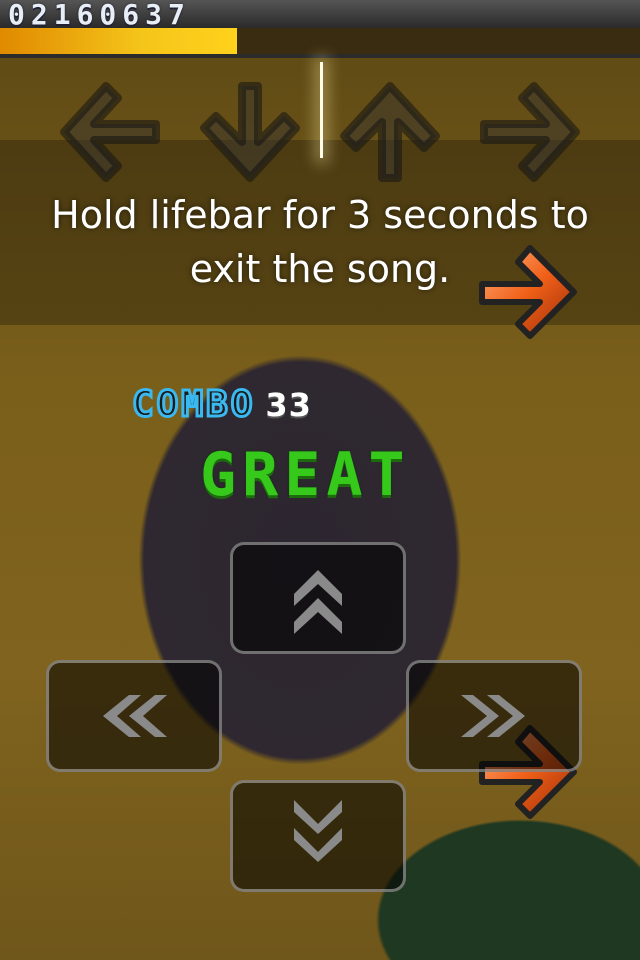  What do you see at coordinates (390, 132) in the screenshot?
I see `up-arrow-icon` at bounding box center [390, 132].